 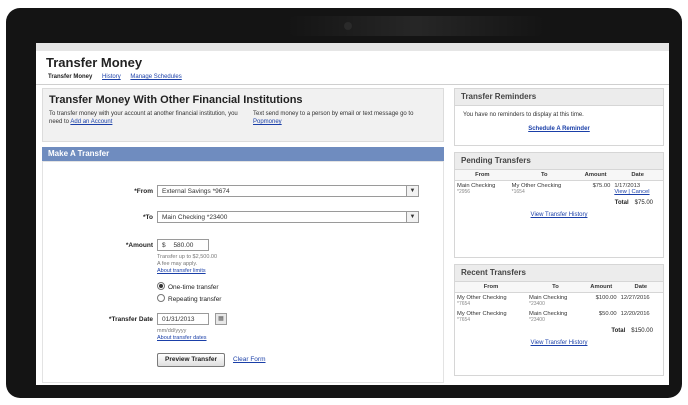 What do you see at coordinates (348, 26) in the screenshot?
I see `camera-icon` at bounding box center [348, 26].